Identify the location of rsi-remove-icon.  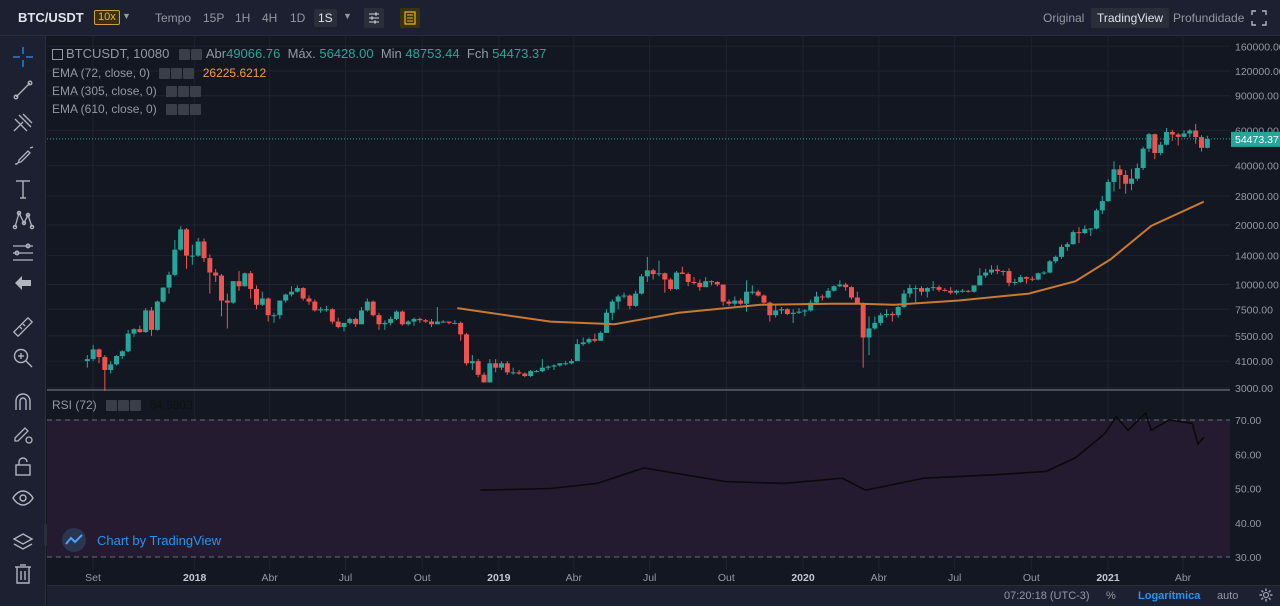
(136, 406).